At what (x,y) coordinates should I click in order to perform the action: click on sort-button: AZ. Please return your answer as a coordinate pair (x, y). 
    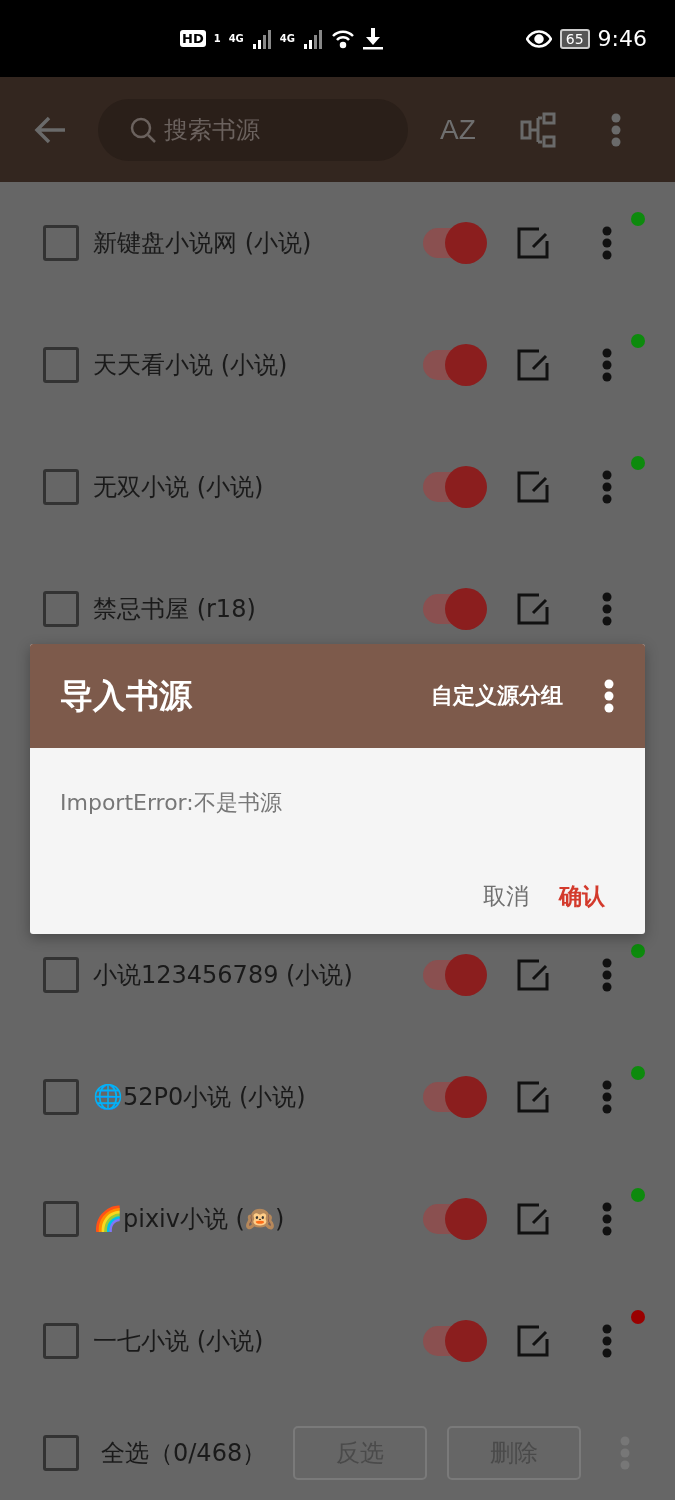
    Looking at the image, I should click on (458, 129).